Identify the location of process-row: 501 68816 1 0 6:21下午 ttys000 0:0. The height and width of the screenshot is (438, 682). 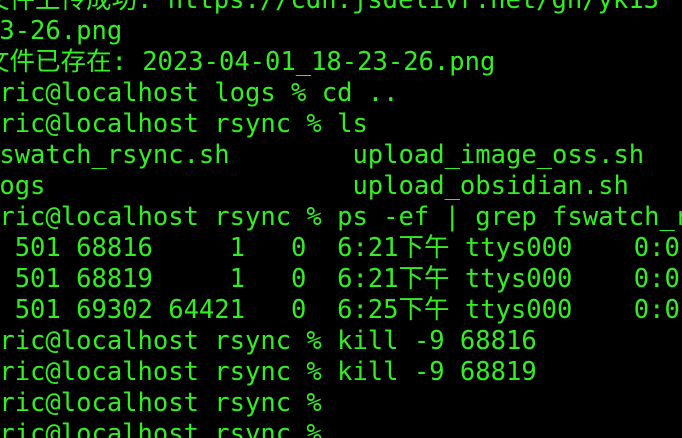
(340, 248).